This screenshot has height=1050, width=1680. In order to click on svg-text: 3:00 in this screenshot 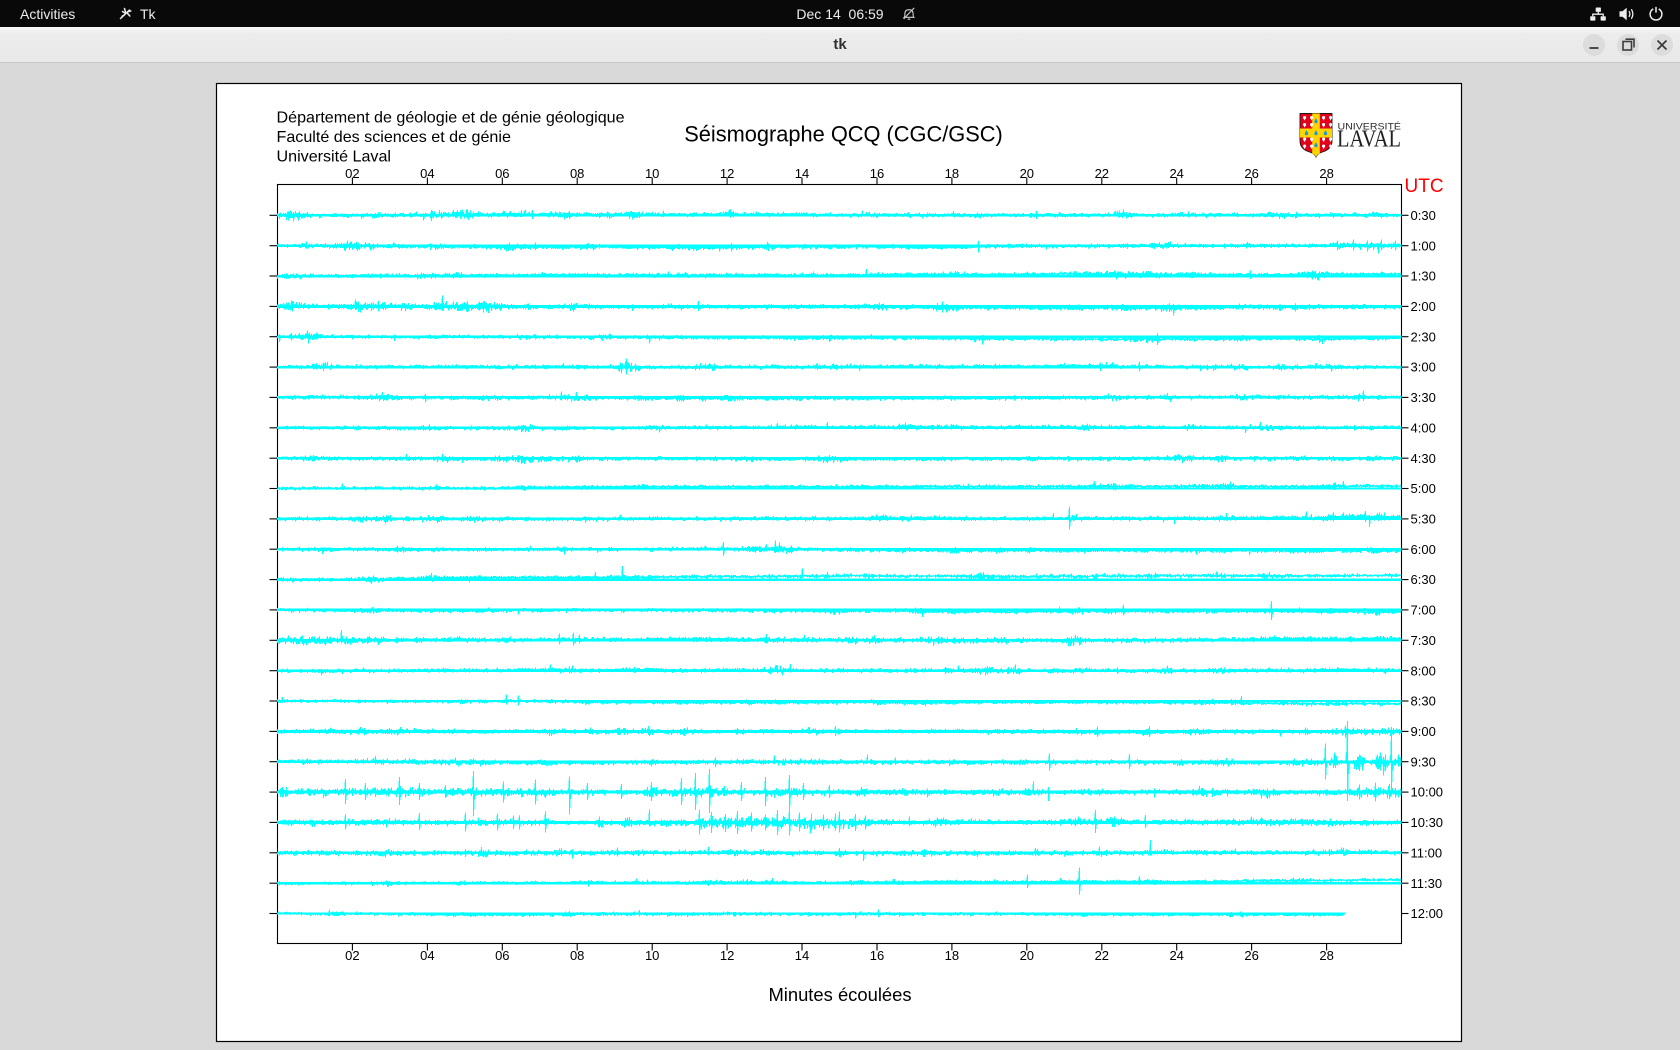, I will do `click(1423, 367)`.